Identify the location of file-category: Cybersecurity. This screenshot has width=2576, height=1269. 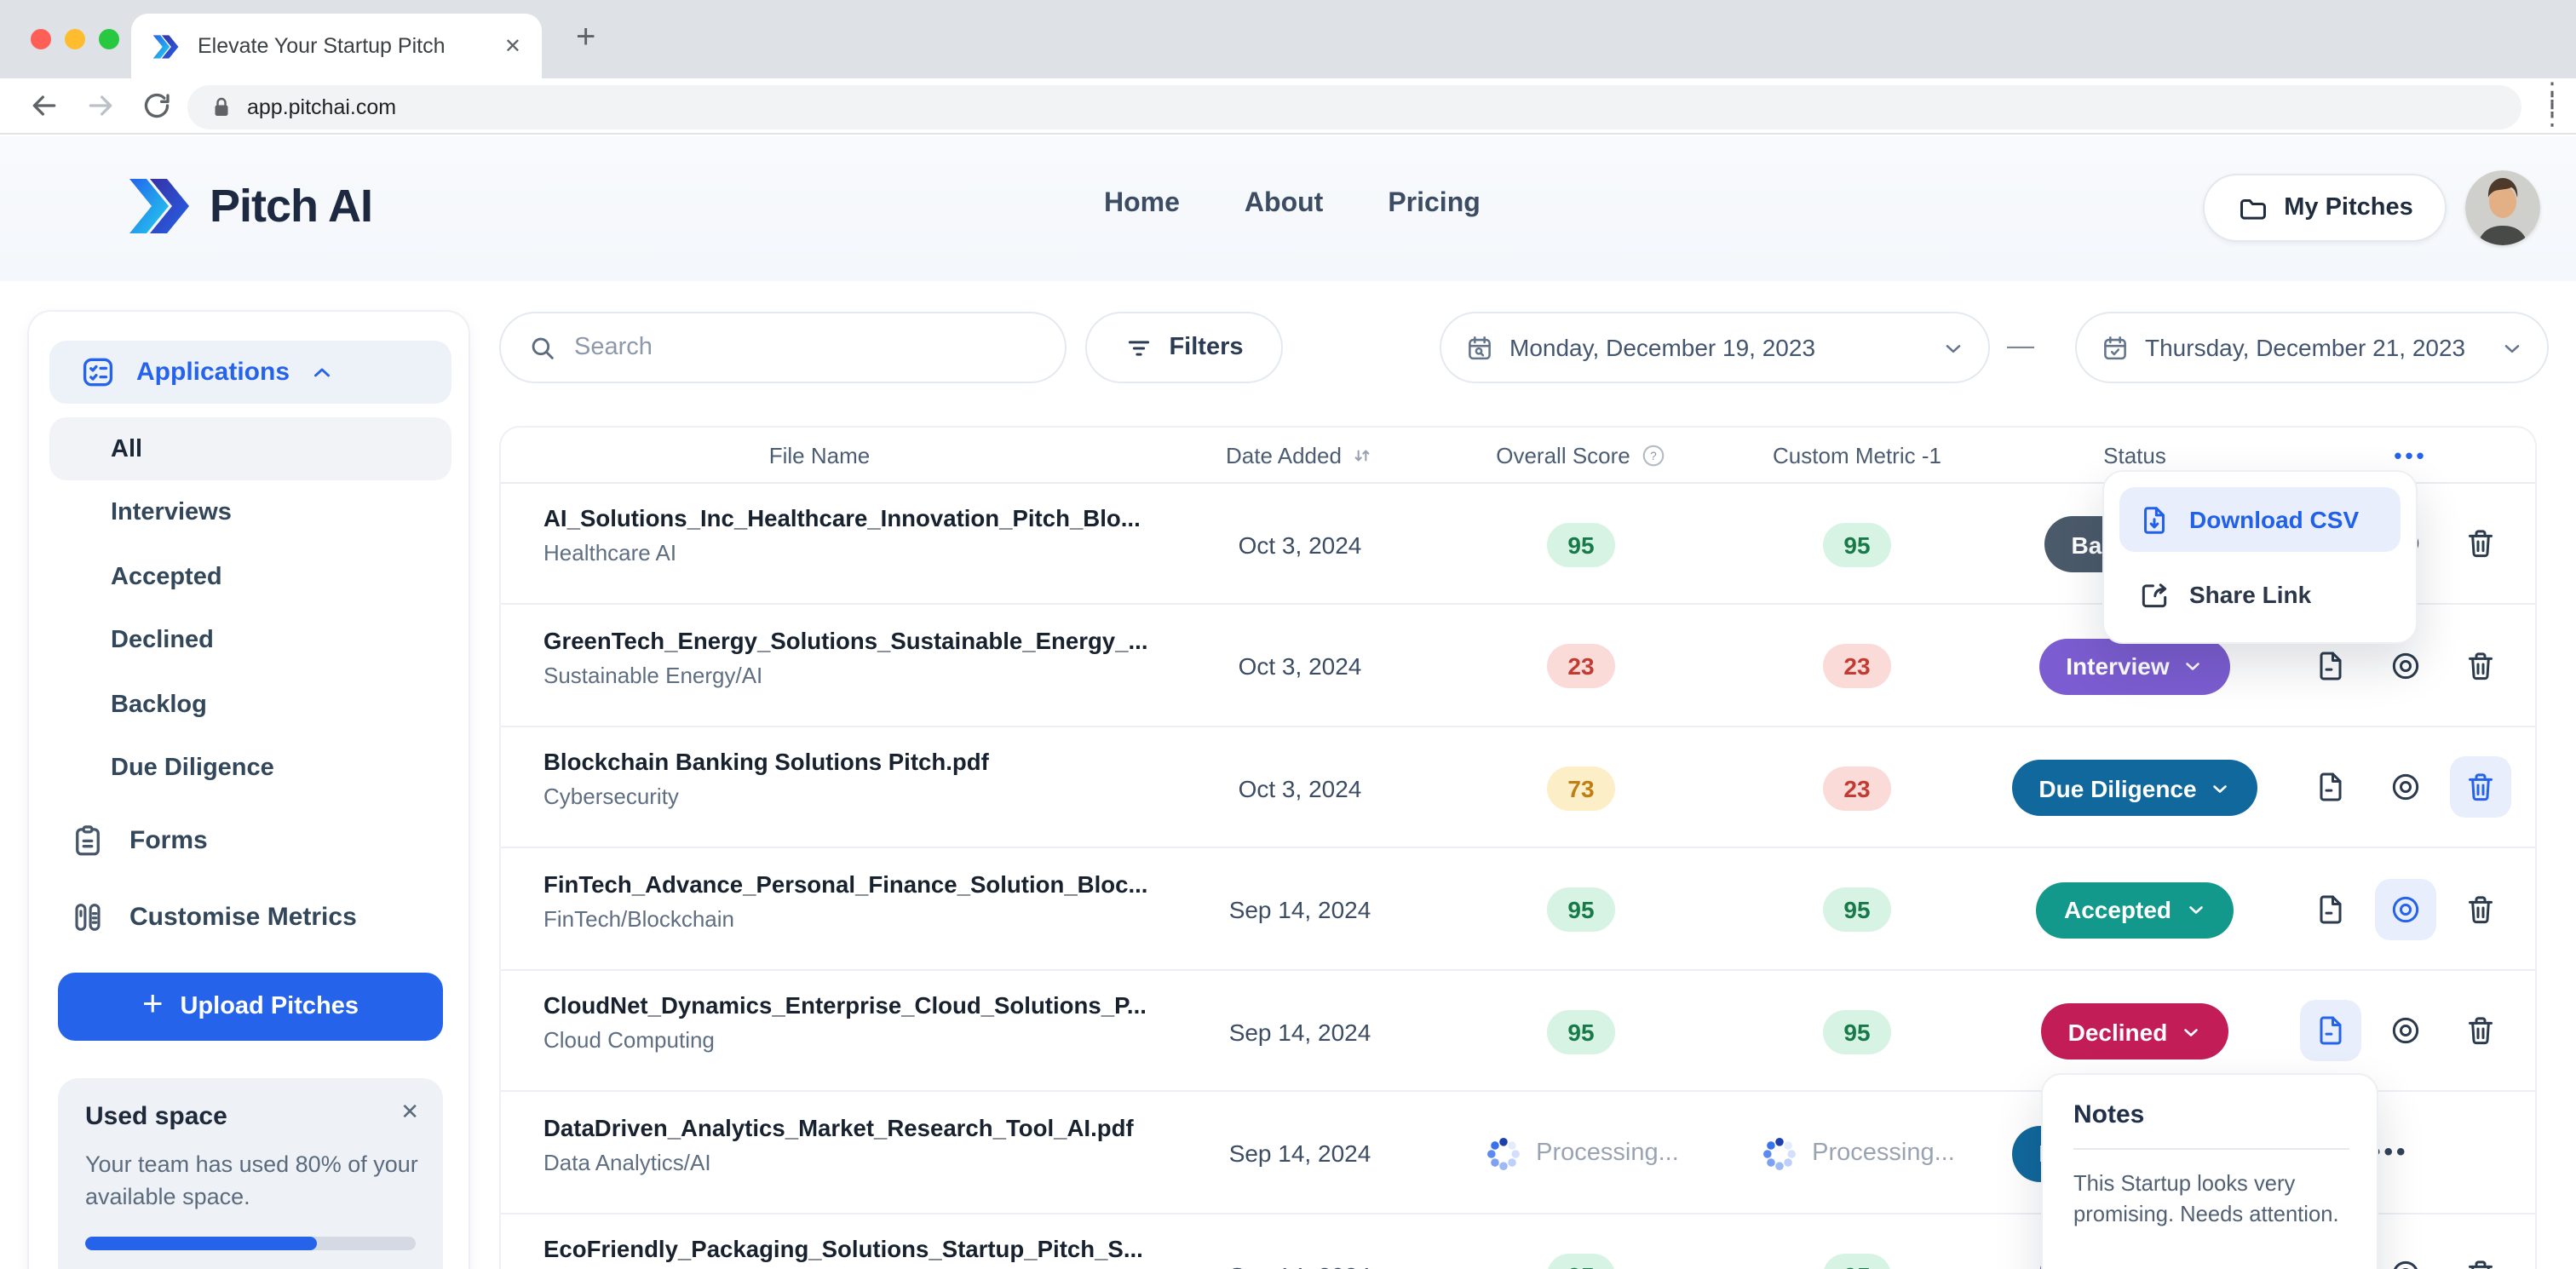
(611, 796).